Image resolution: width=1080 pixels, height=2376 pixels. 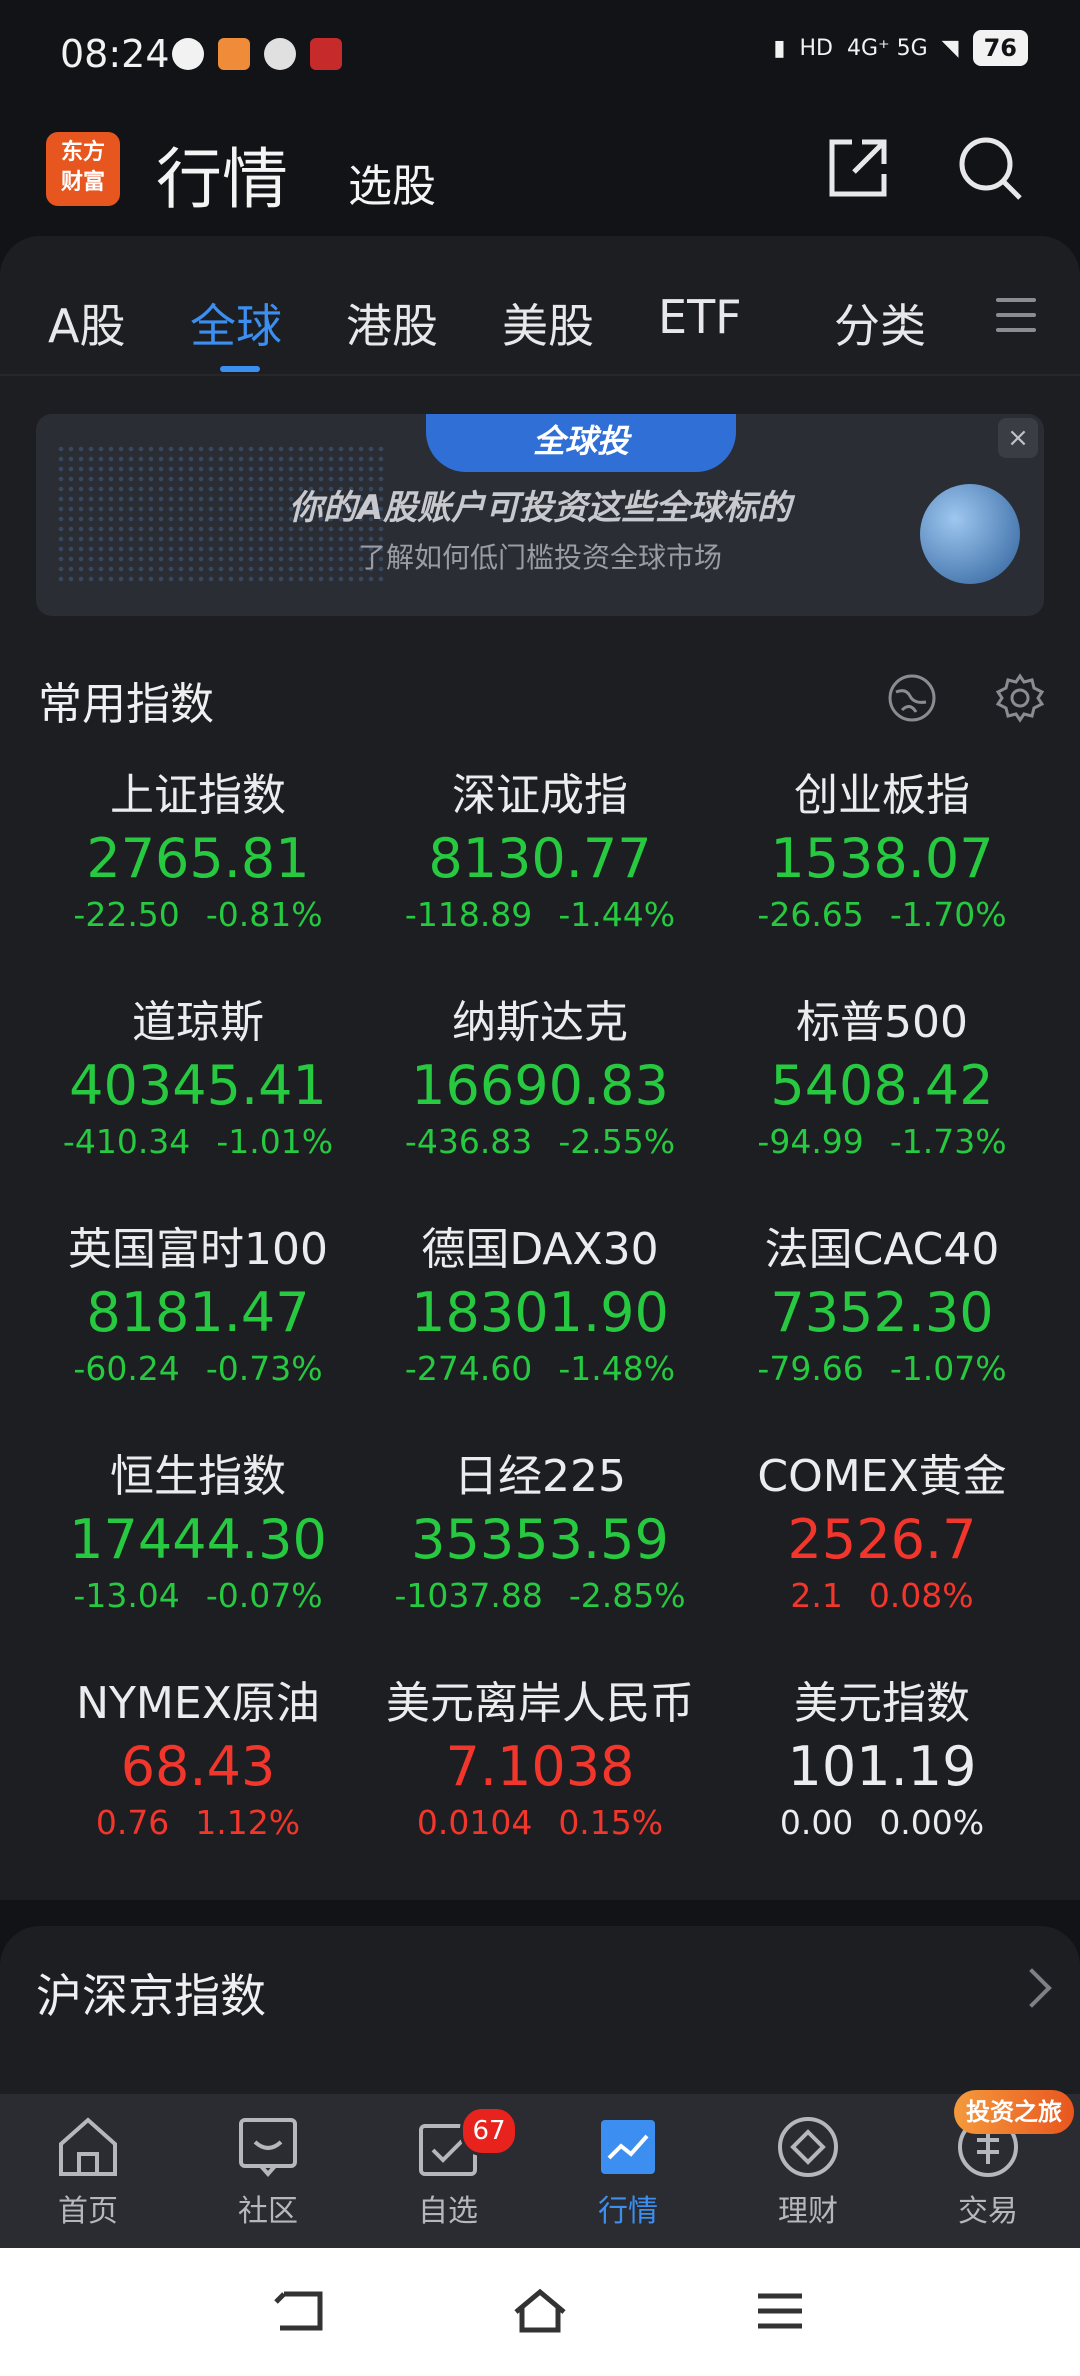 What do you see at coordinates (268, 2211) in the screenshot?
I see `nav-label: 社区` at bounding box center [268, 2211].